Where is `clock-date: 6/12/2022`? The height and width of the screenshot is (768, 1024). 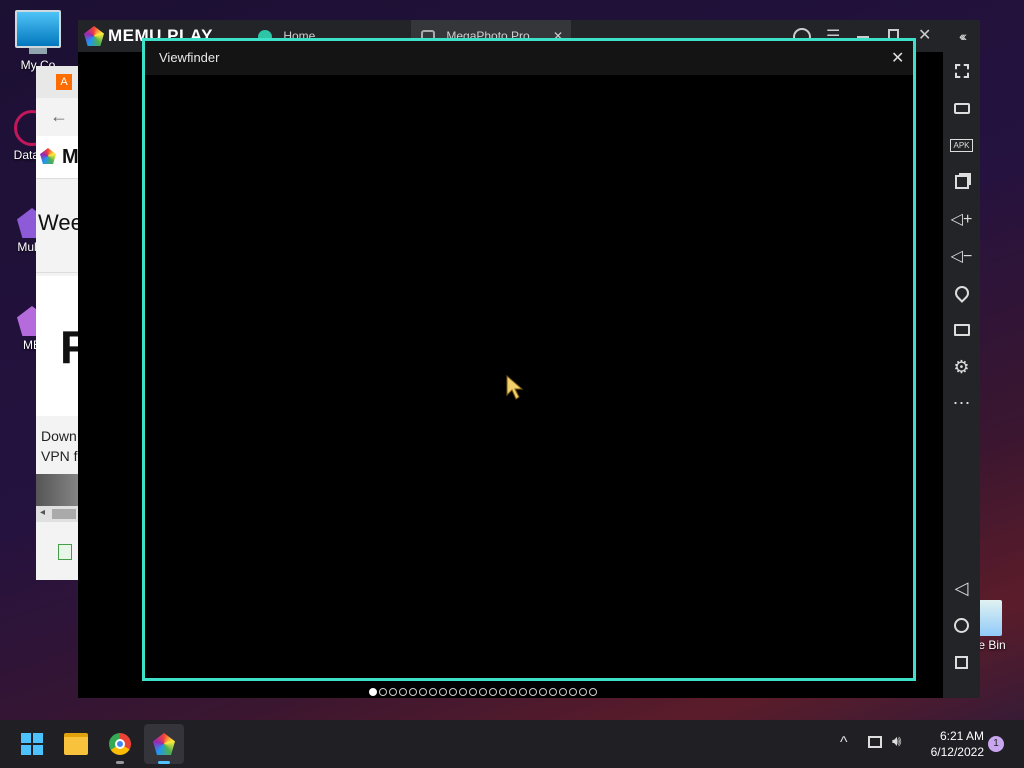
clock-date: 6/12/2022 is located at coordinates (957, 752).